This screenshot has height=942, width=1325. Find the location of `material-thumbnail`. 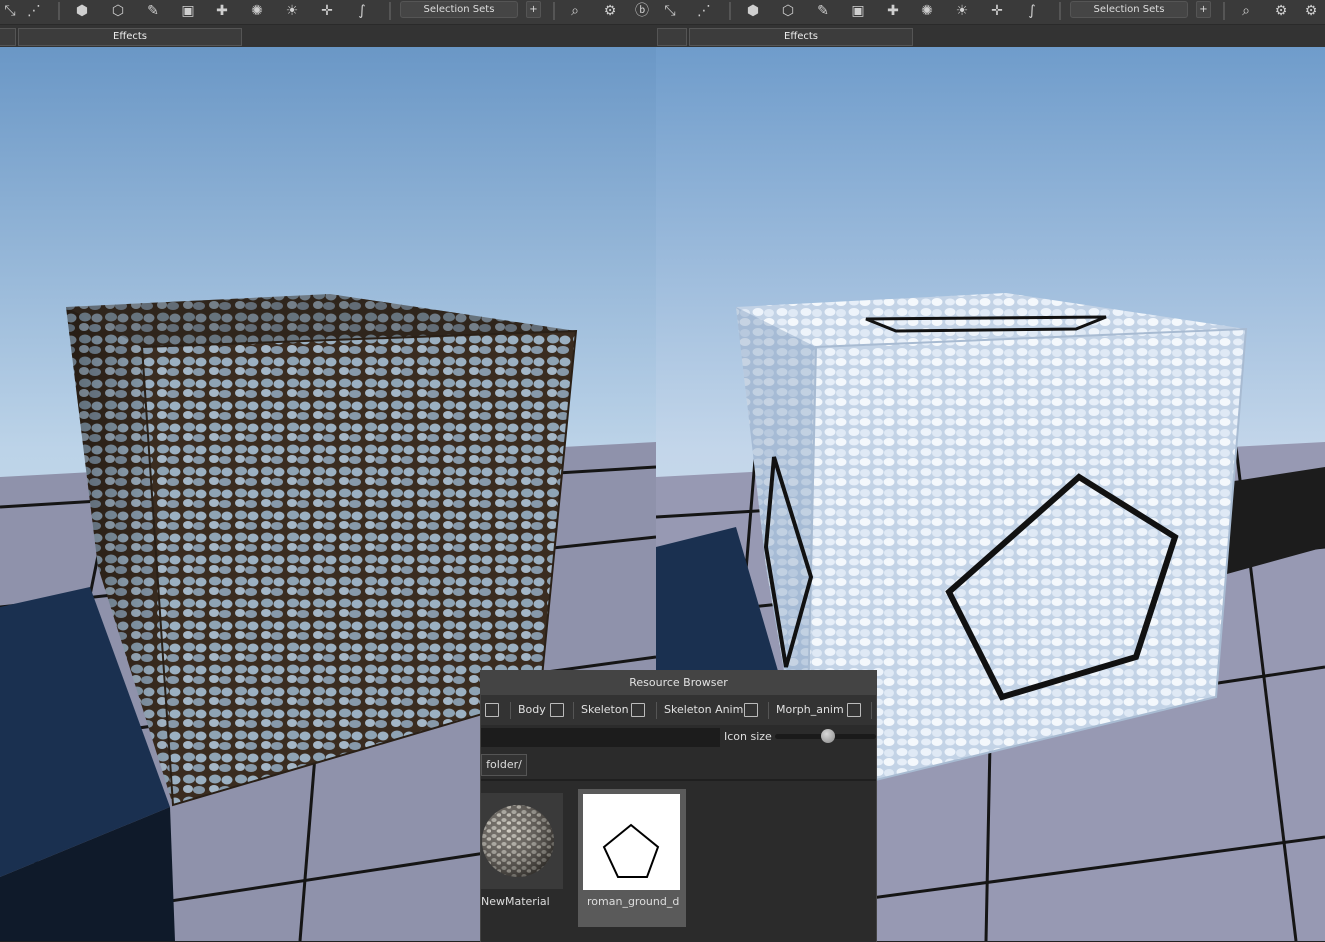

material-thumbnail is located at coordinates (522, 841).